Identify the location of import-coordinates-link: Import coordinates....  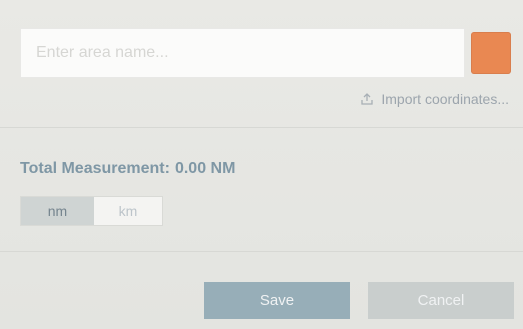
(434, 99).